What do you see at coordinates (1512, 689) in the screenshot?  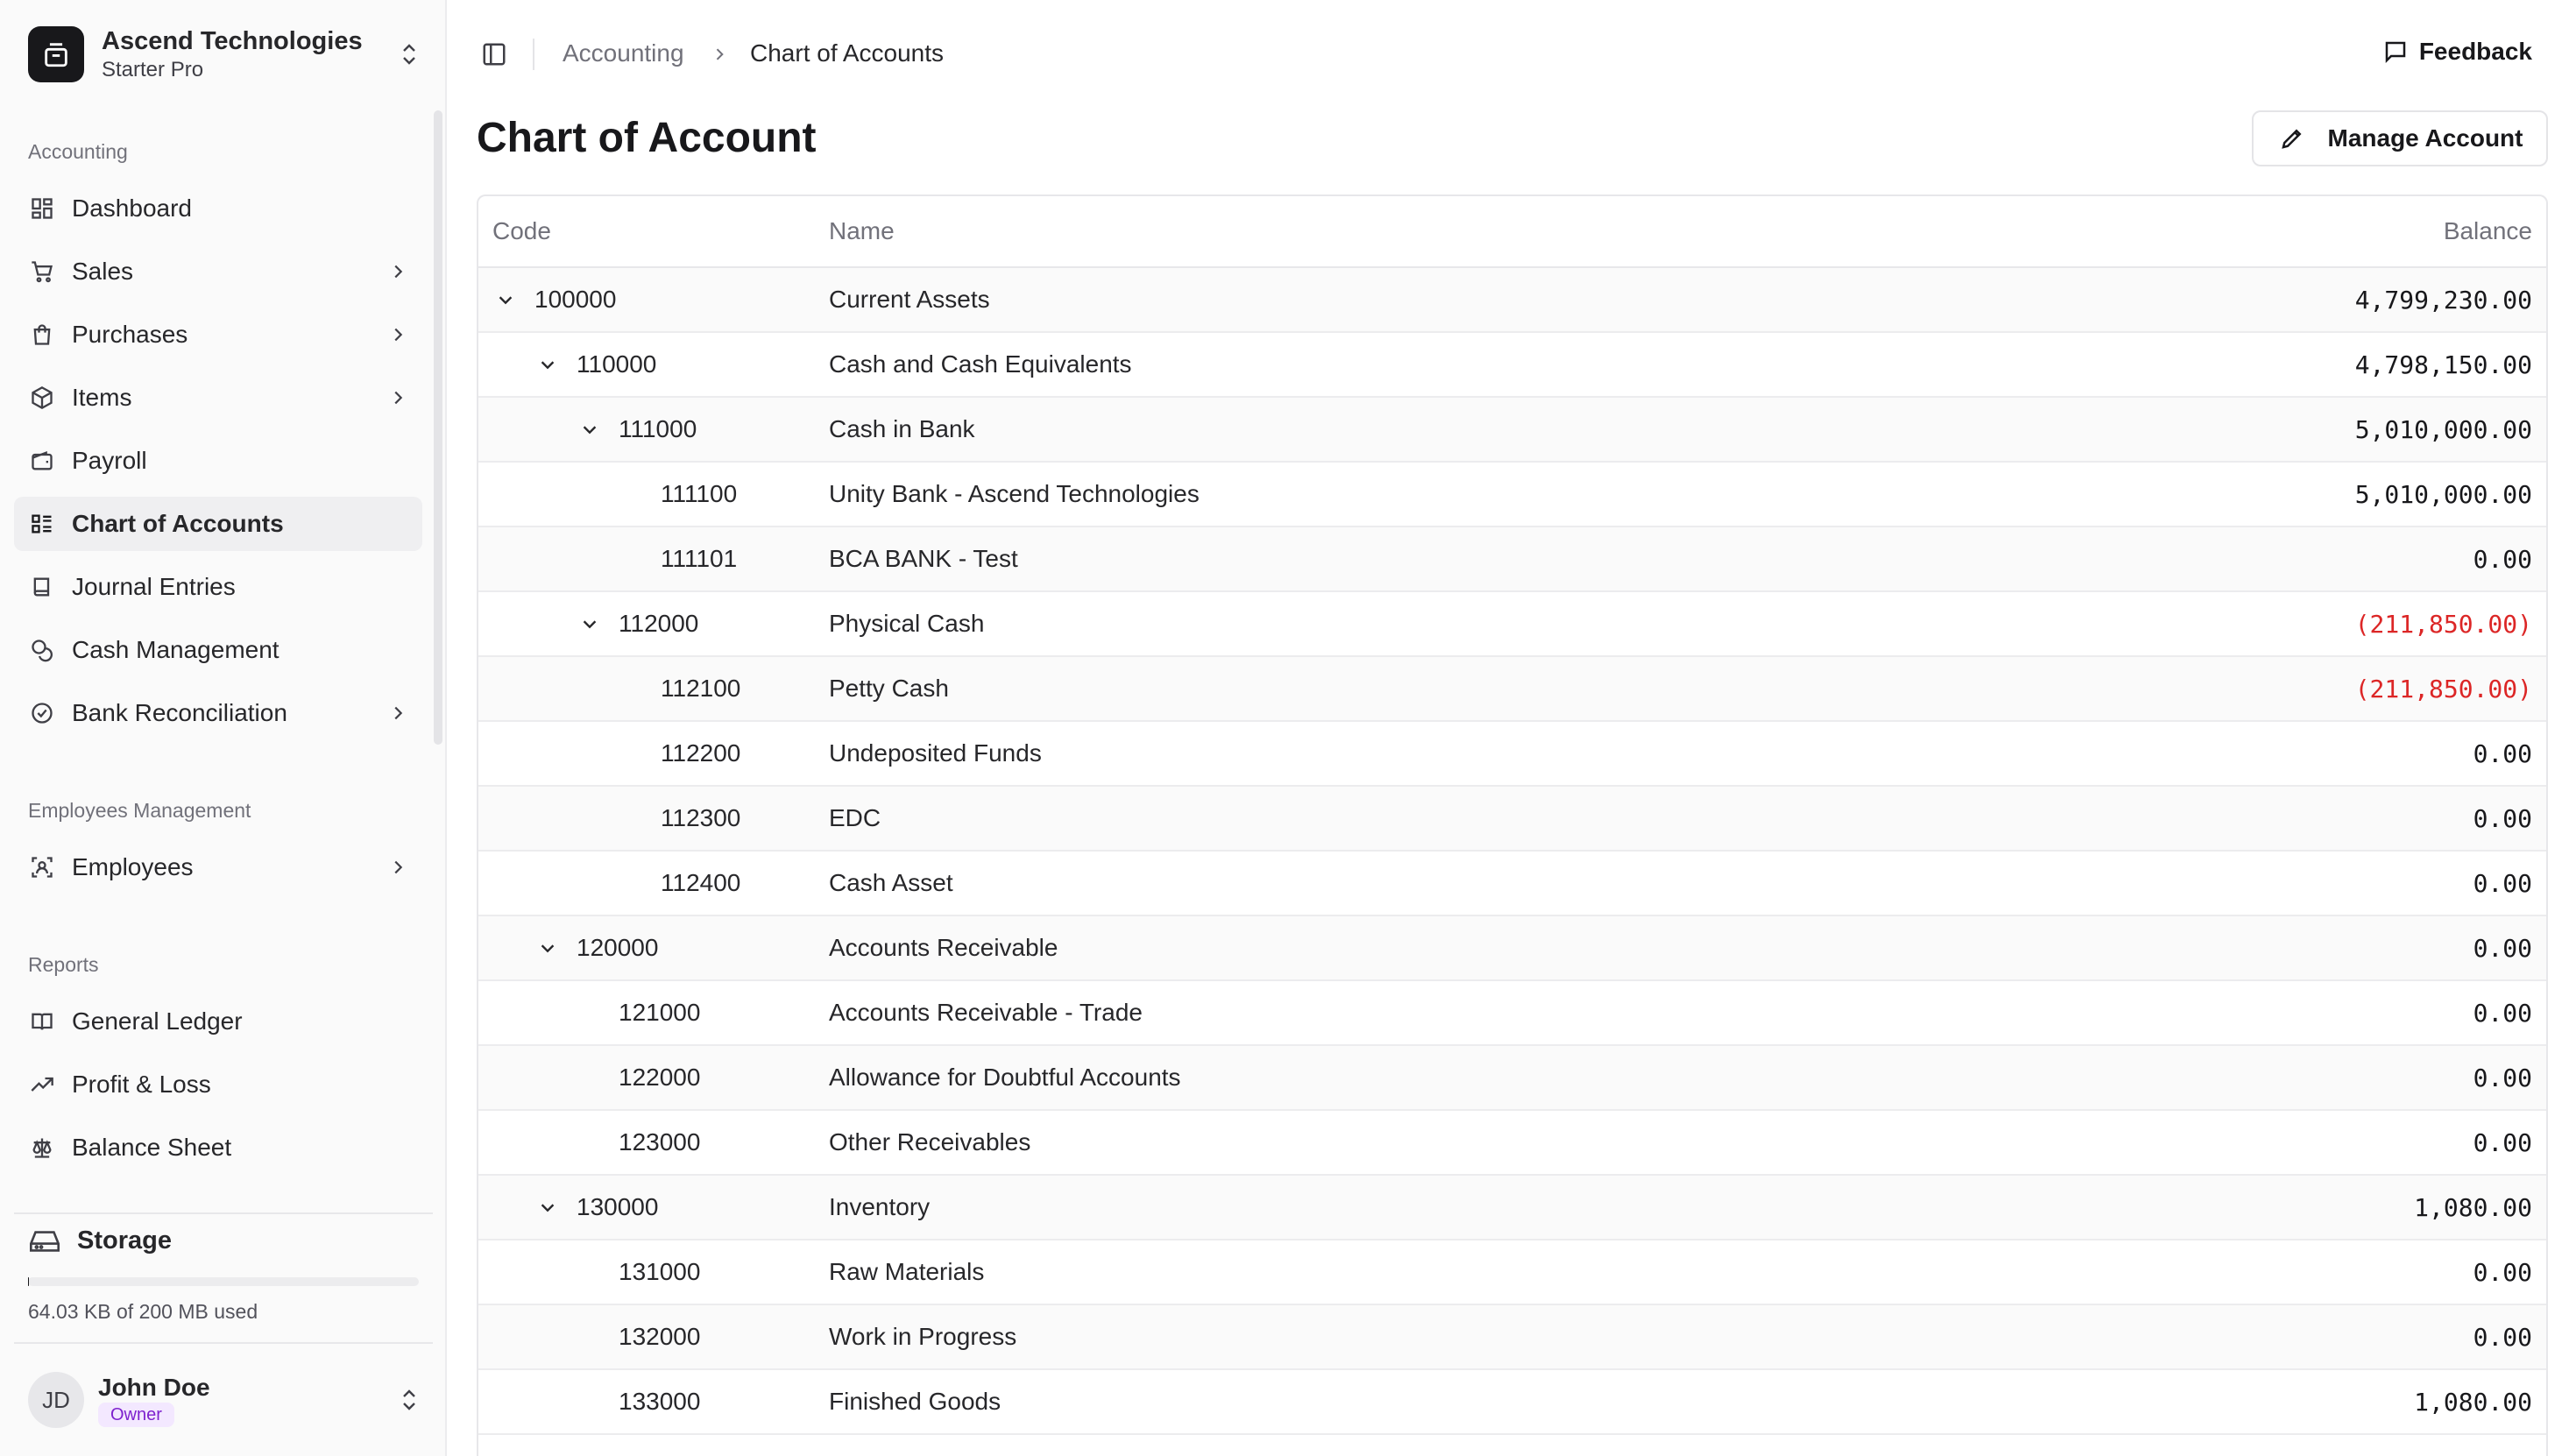 I see `table-row: 112100 Petty Cash (211,850.00)` at bounding box center [1512, 689].